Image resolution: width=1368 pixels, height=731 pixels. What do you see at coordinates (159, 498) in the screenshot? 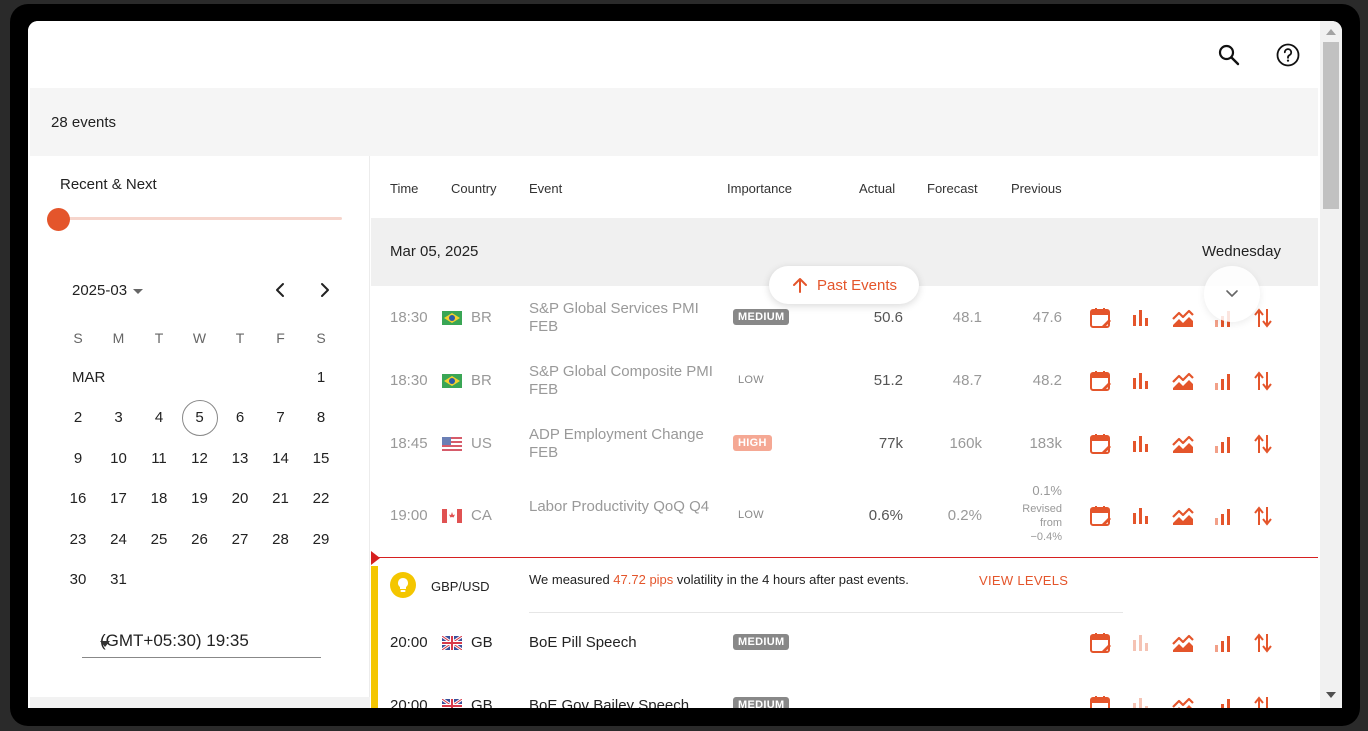
I see `calendar-day: 18` at bounding box center [159, 498].